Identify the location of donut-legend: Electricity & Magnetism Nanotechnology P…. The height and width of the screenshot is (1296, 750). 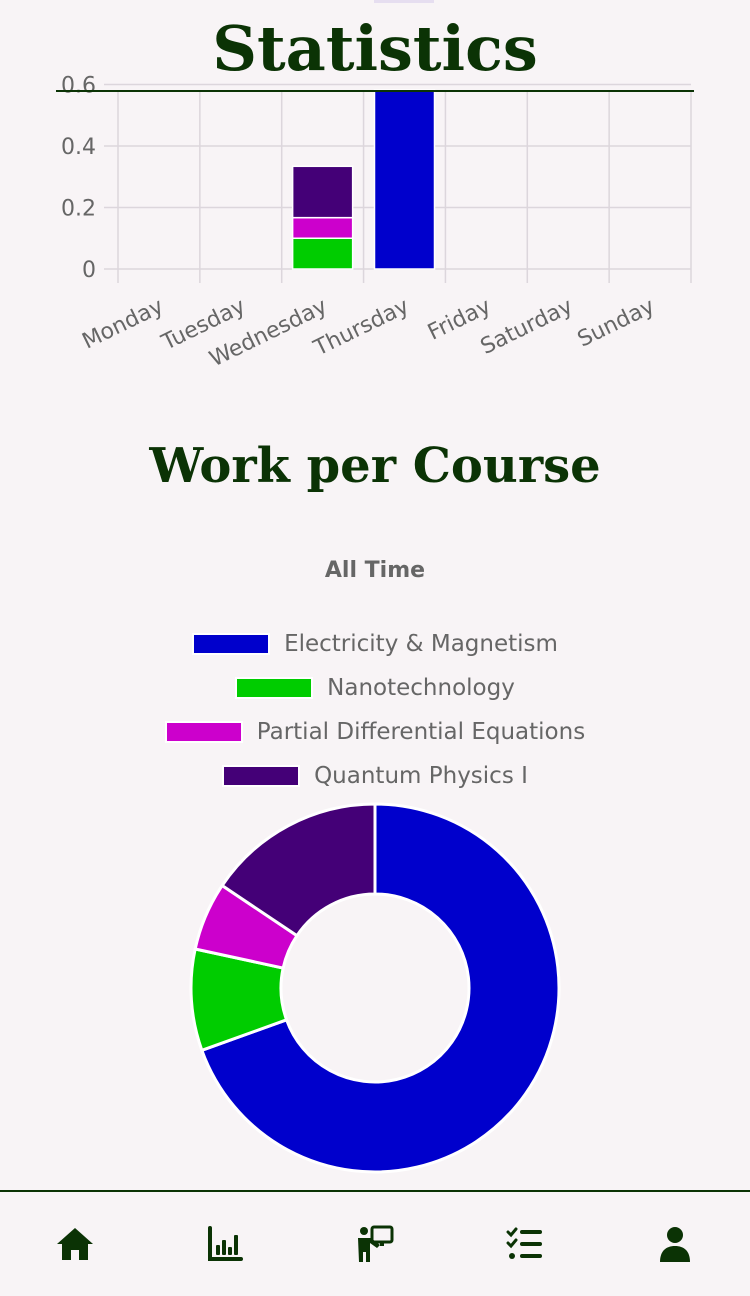
(375, 710).